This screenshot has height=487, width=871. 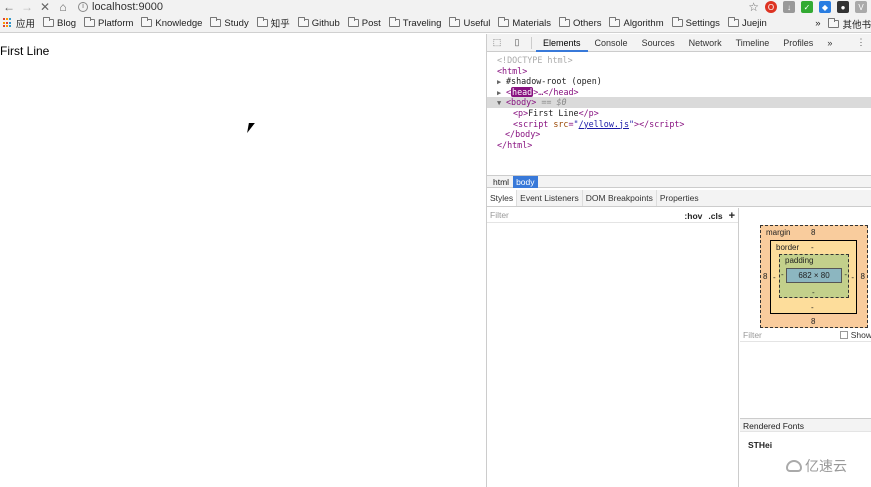 What do you see at coordinates (679, 145) in the screenshot?
I see `dom-node-html-close: </html>` at bounding box center [679, 145].